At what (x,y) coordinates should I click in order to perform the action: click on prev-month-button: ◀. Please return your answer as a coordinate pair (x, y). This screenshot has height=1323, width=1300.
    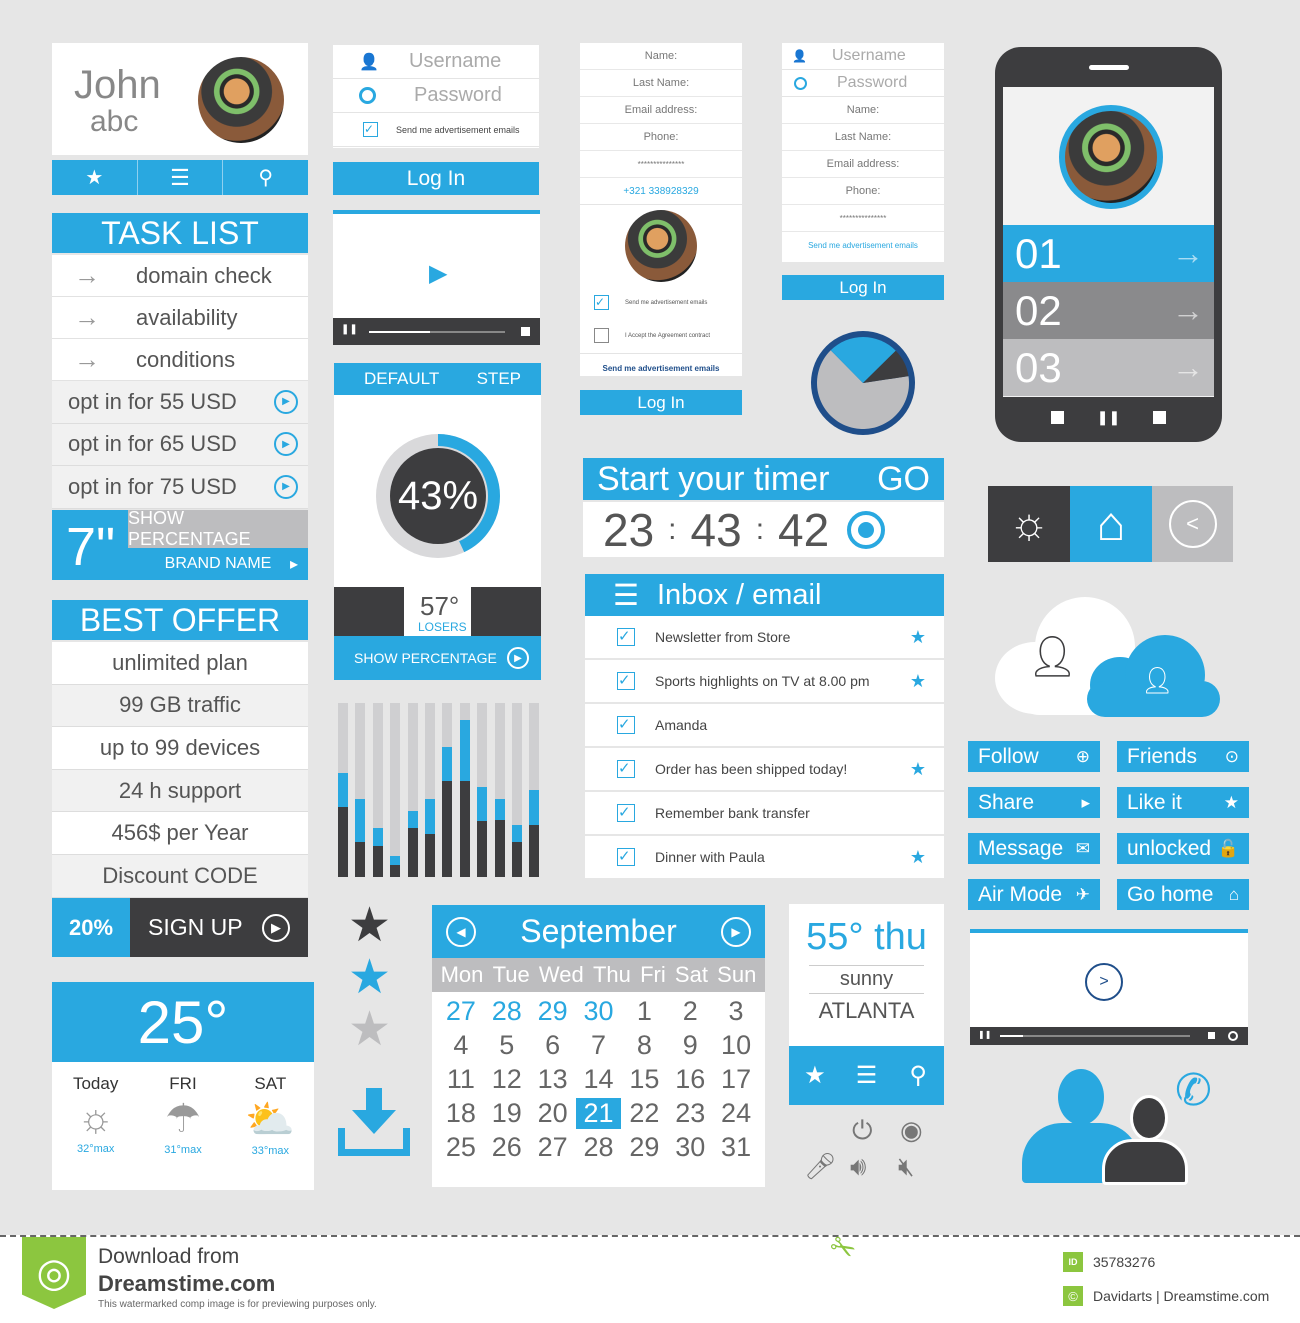
    Looking at the image, I should click on (461, 931).